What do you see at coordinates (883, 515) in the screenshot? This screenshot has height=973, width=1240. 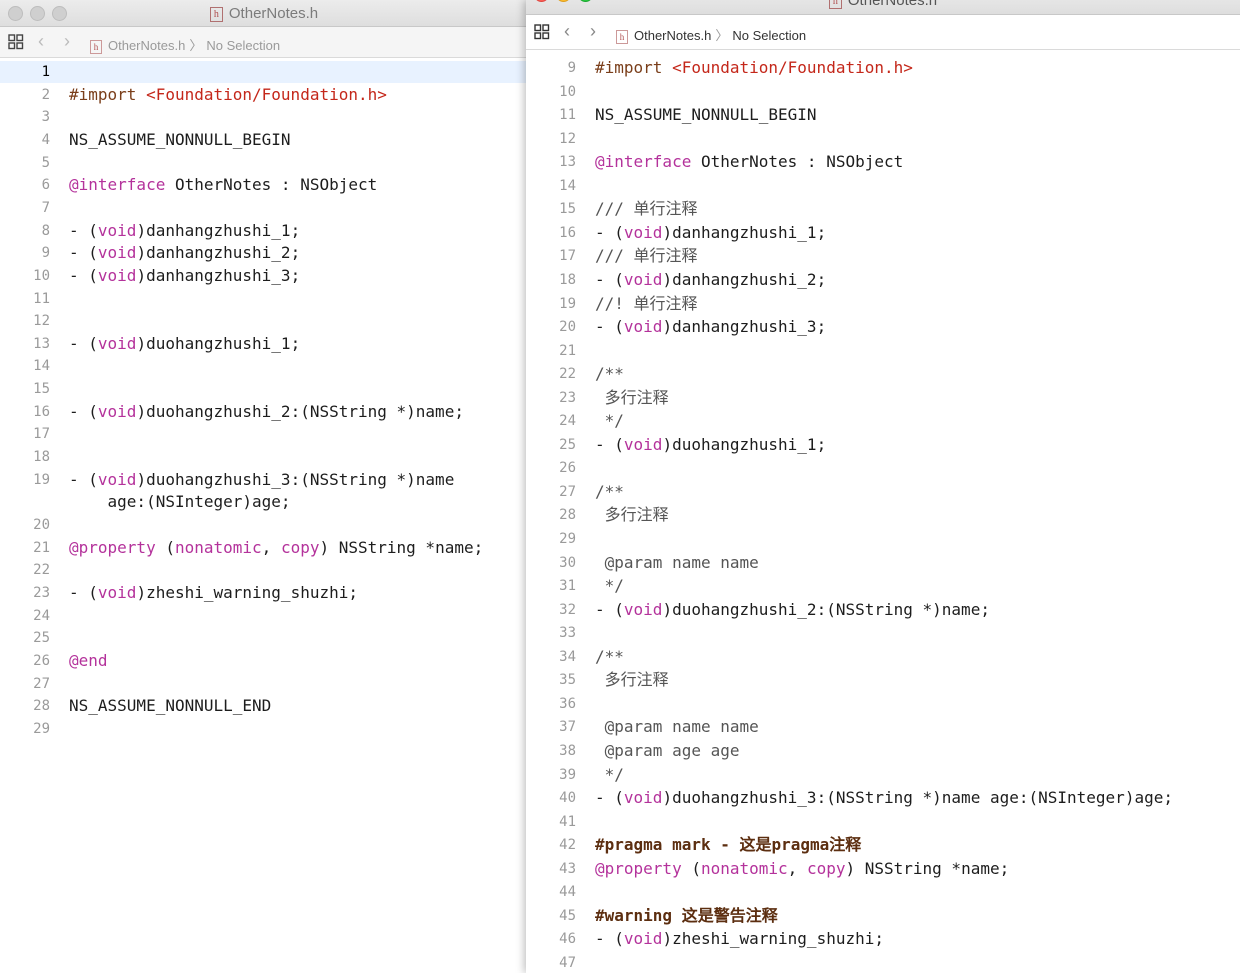 I see `code-line: 28 多行注释` at bounding box center [883, 515].